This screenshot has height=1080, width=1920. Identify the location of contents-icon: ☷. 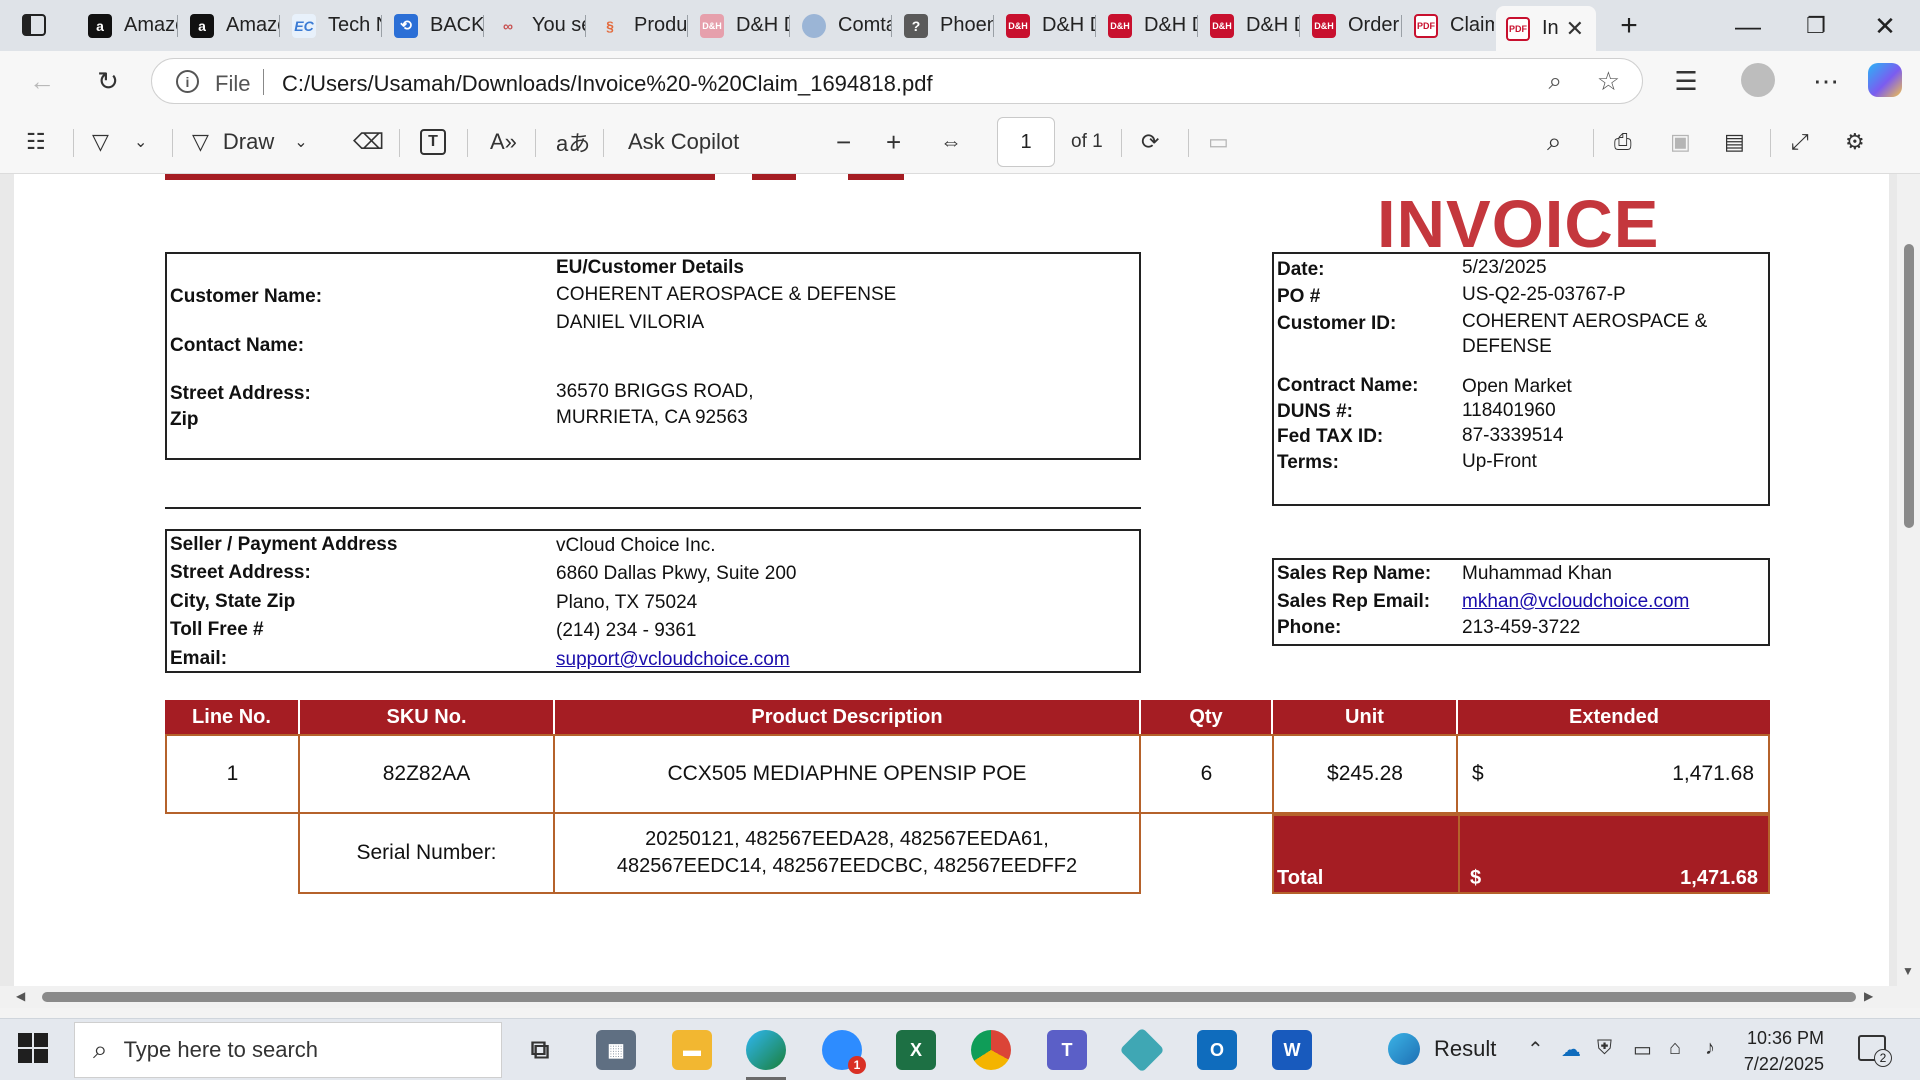
(36, 142).